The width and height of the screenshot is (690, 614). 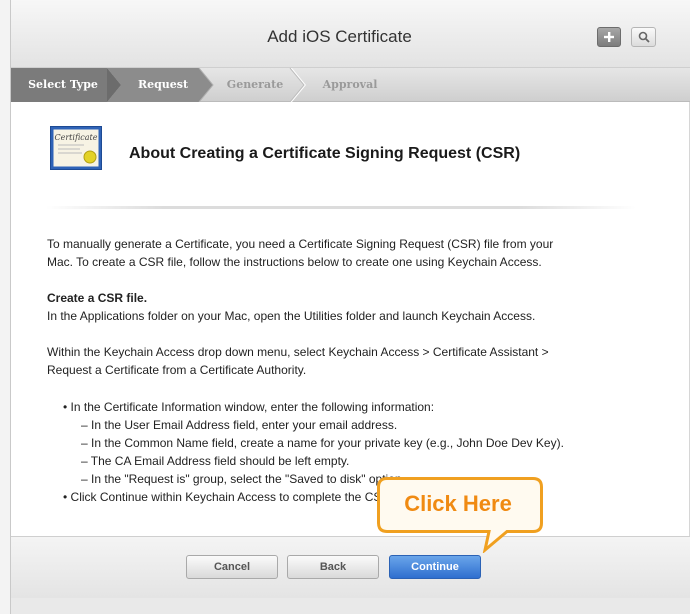 I want to click on create-csr-title: Create a CSR file., so click(x=97, y=298).